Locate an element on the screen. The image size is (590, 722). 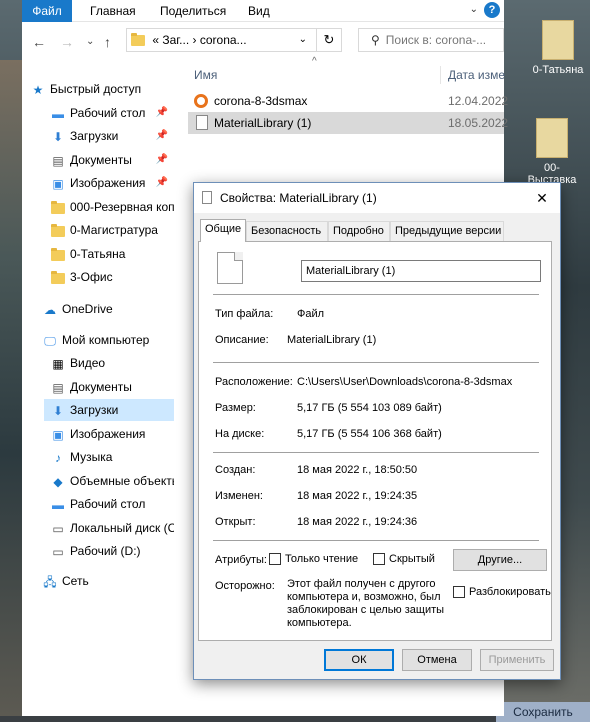
sidebar-item-documents: ▤ Документы 📌 is located at coordinates (126, 160).